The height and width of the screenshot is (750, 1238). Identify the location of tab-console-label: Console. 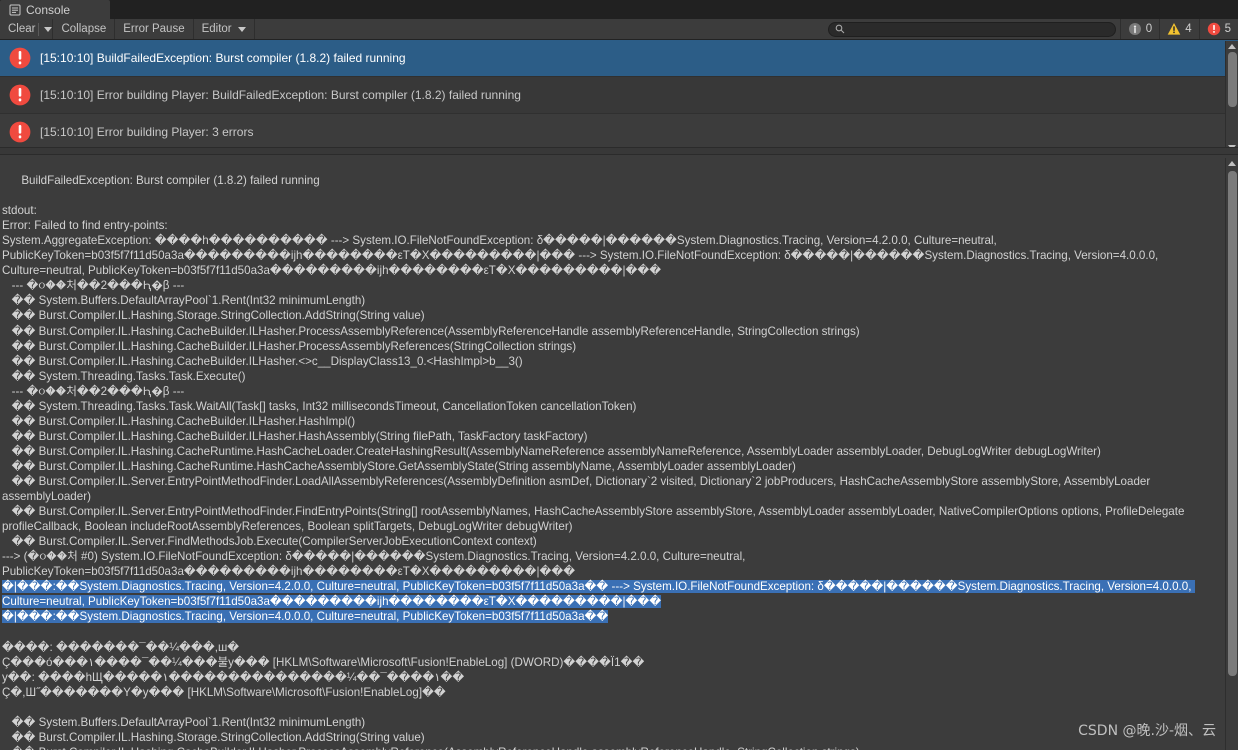
(48, 9).